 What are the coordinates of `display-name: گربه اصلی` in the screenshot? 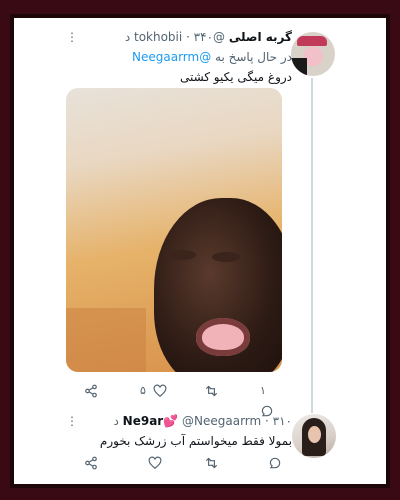 It's located at (260, 37).